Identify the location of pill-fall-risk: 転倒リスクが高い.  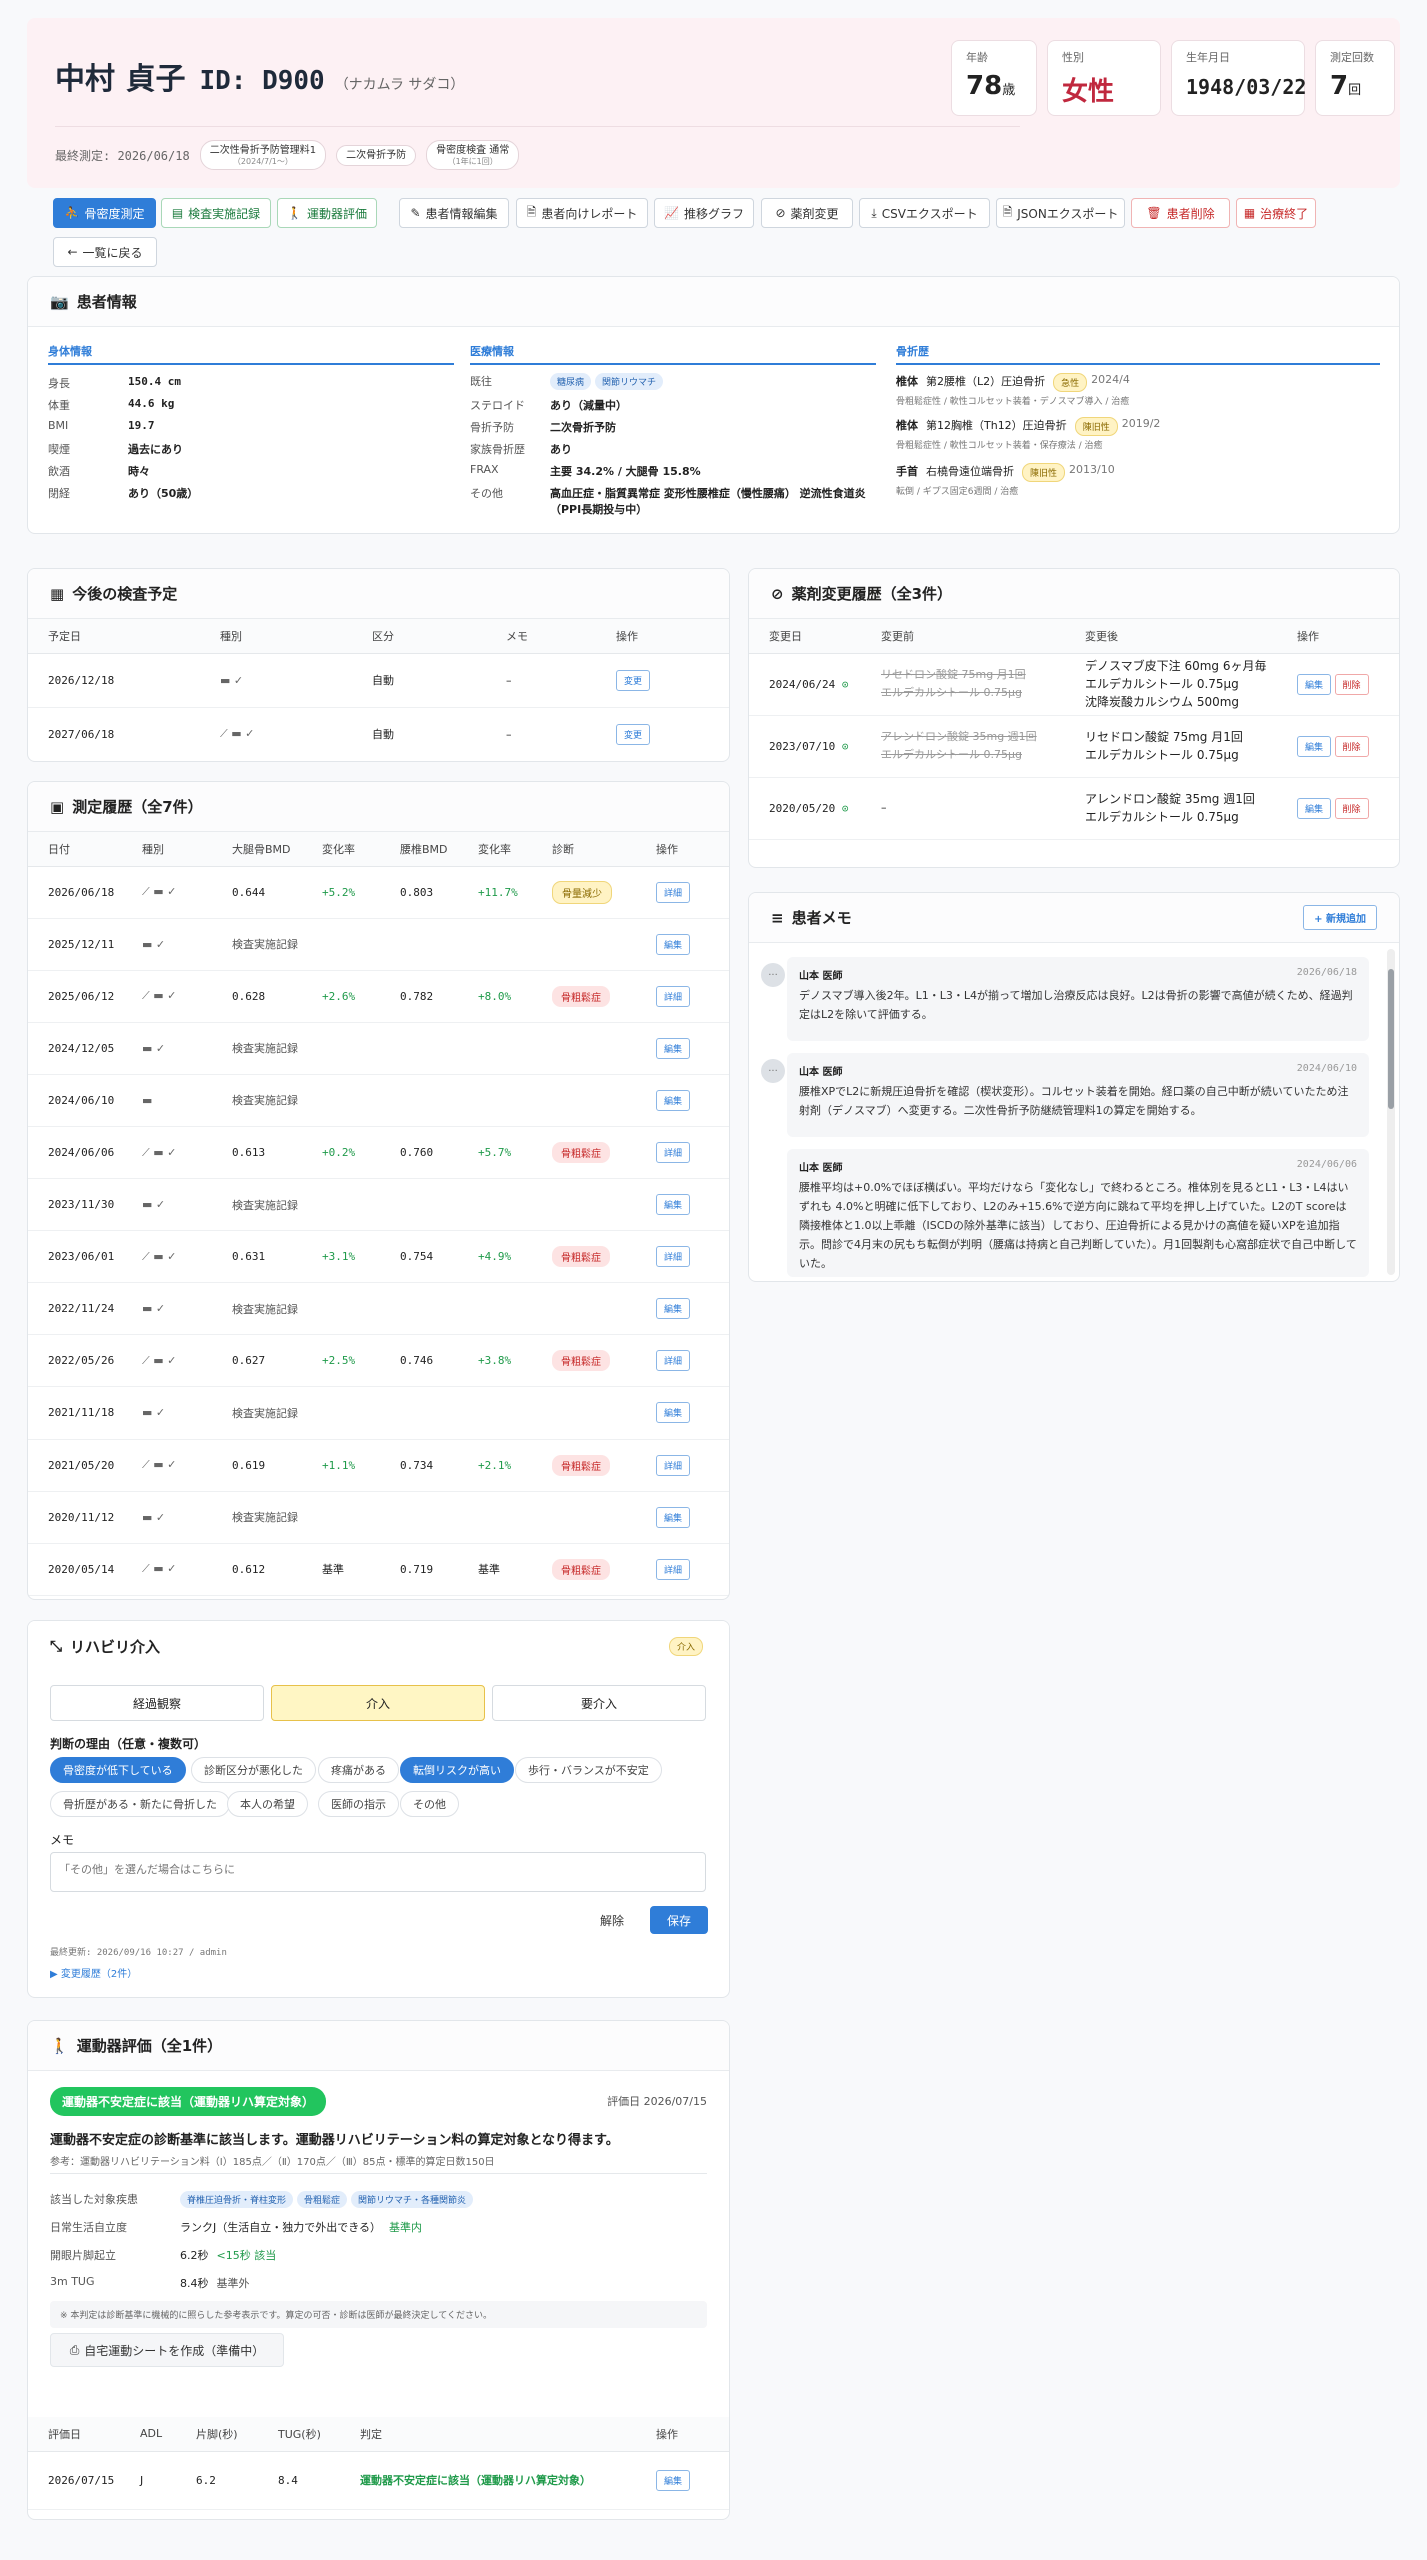
(457, 1770).